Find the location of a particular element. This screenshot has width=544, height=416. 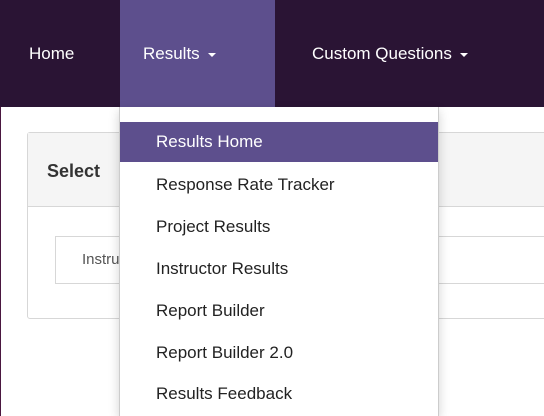

menu-item-label: Results Home is located at coordinates (209, 141).